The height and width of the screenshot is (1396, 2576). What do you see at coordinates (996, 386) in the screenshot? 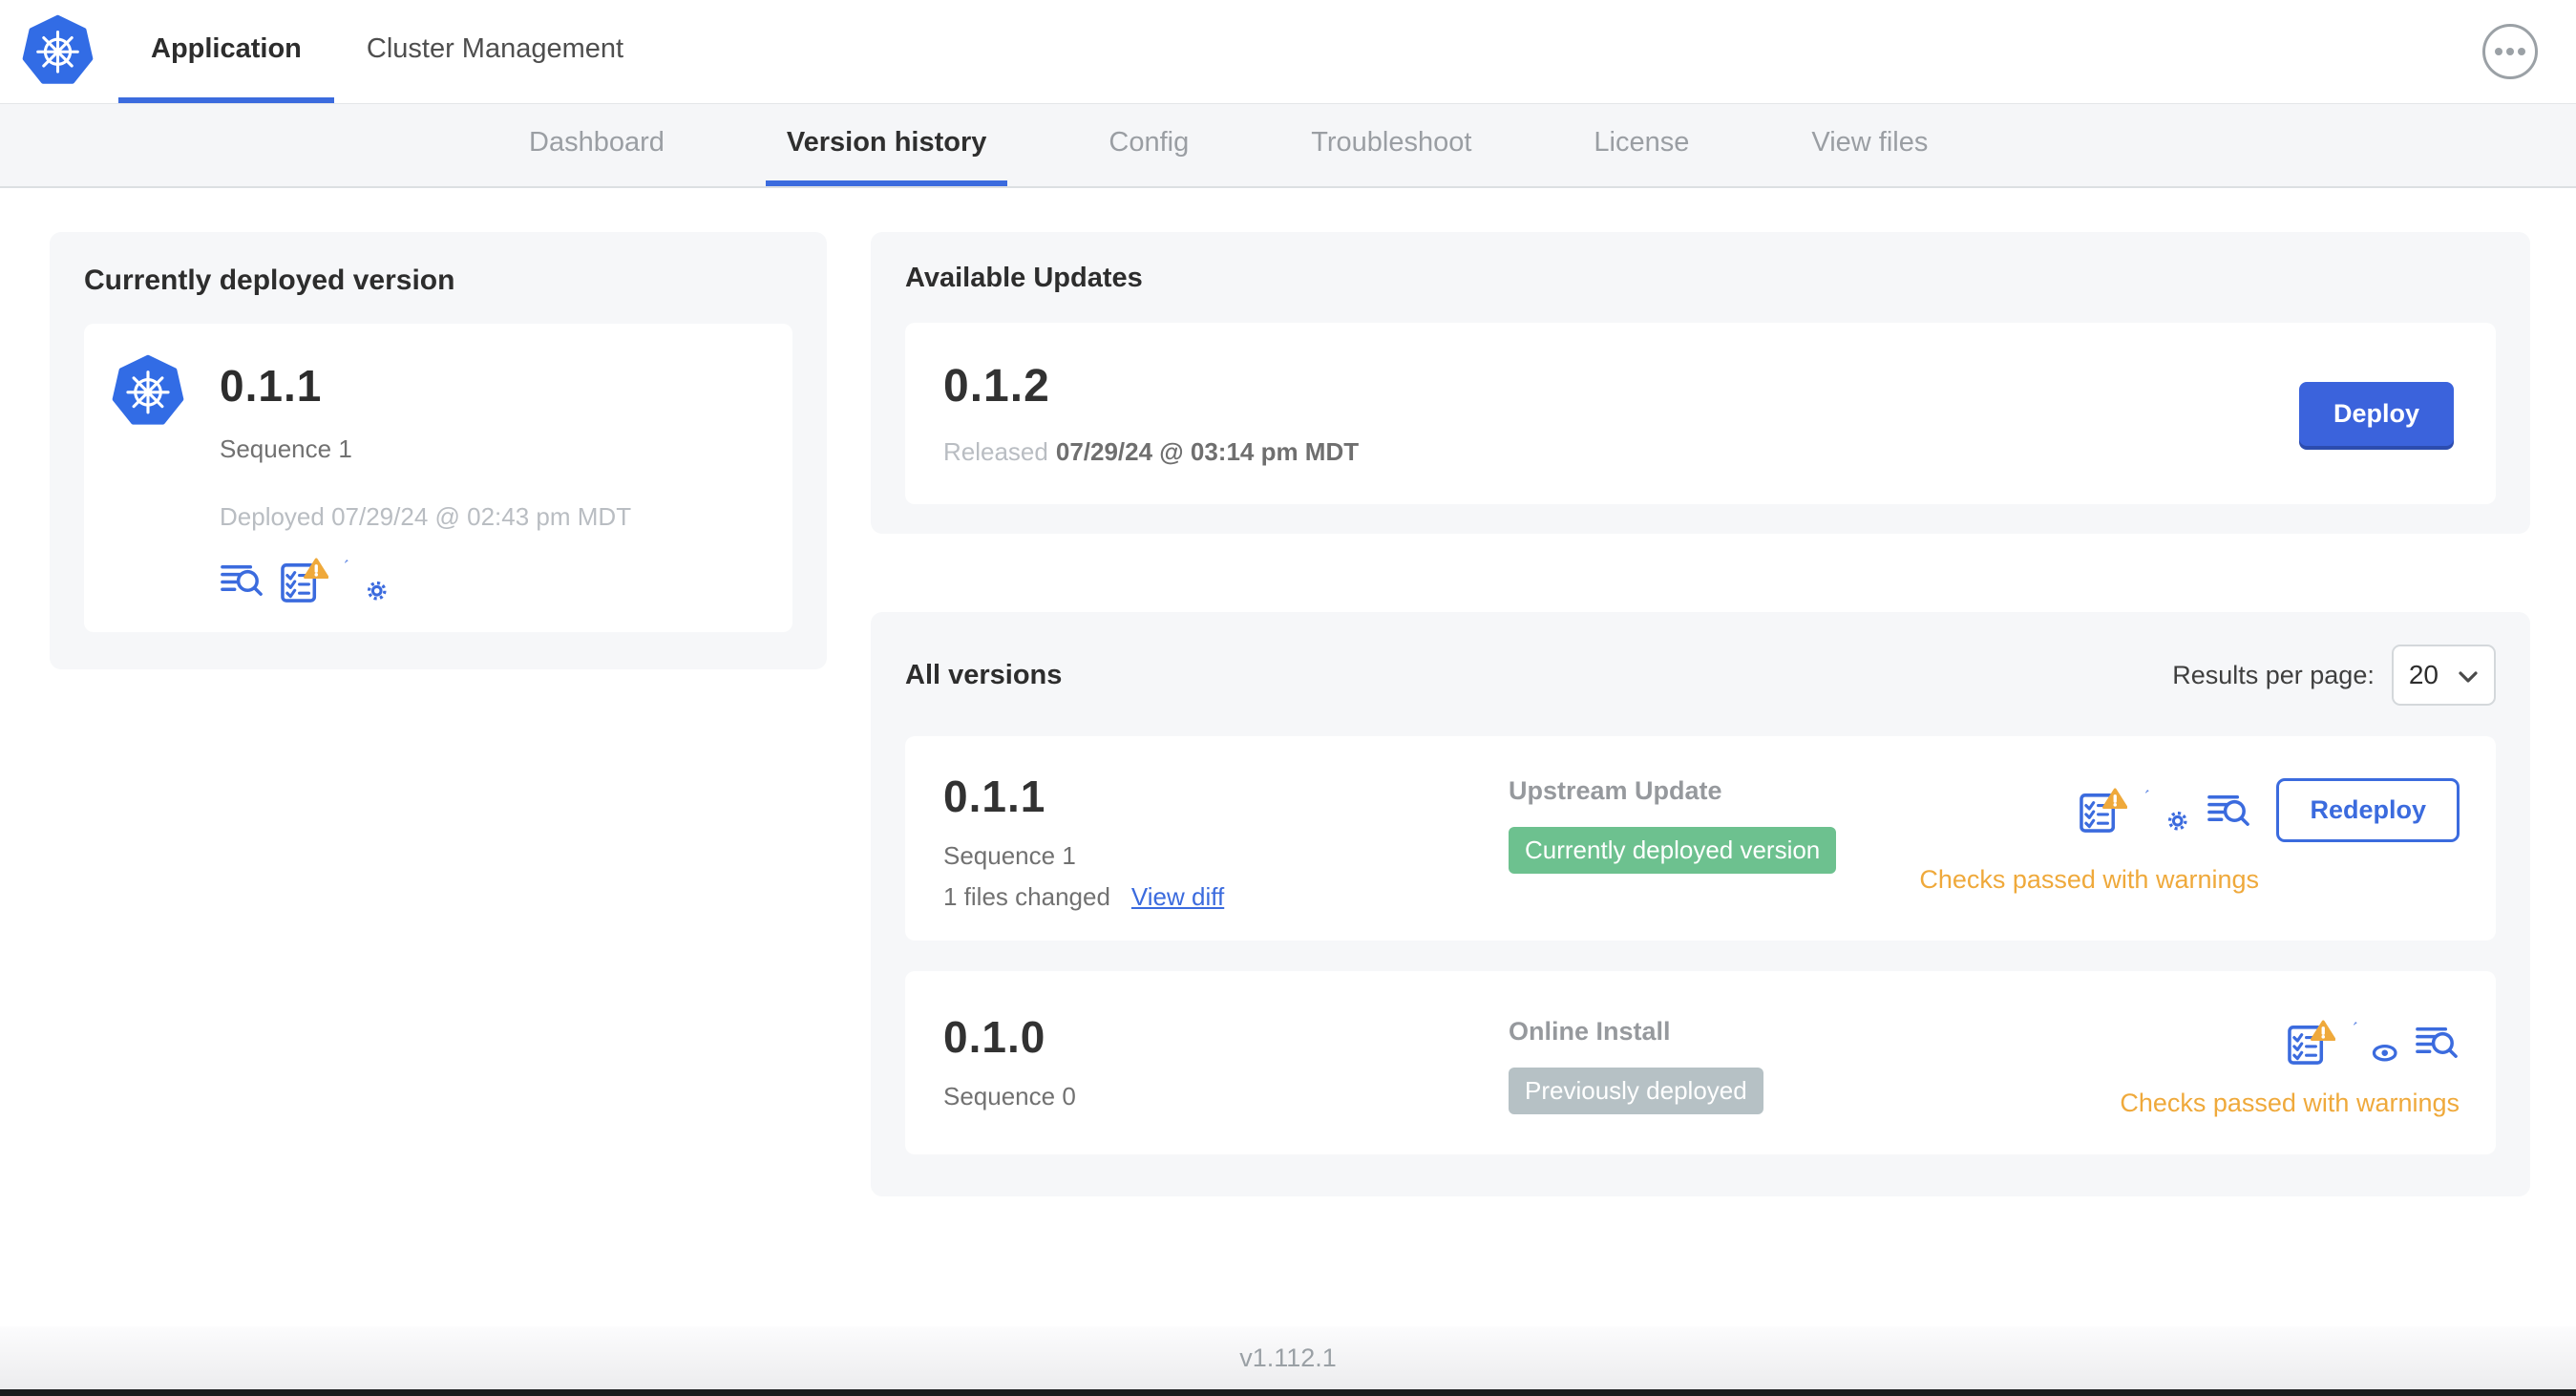
I see `update-version-number: 0.1.2` at bounding box center [996, 386].